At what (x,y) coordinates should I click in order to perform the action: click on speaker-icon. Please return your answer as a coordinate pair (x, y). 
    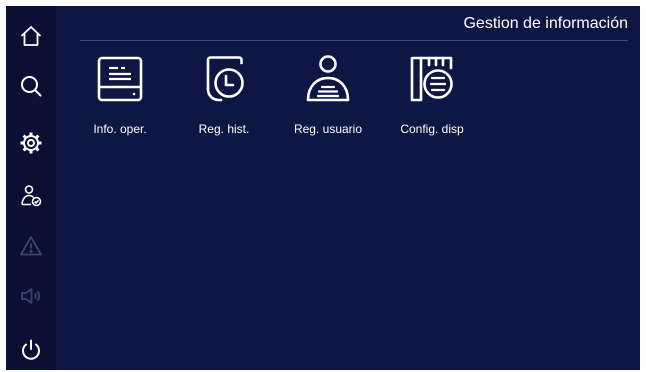
    Looking at the image, I should click on (31, 296).